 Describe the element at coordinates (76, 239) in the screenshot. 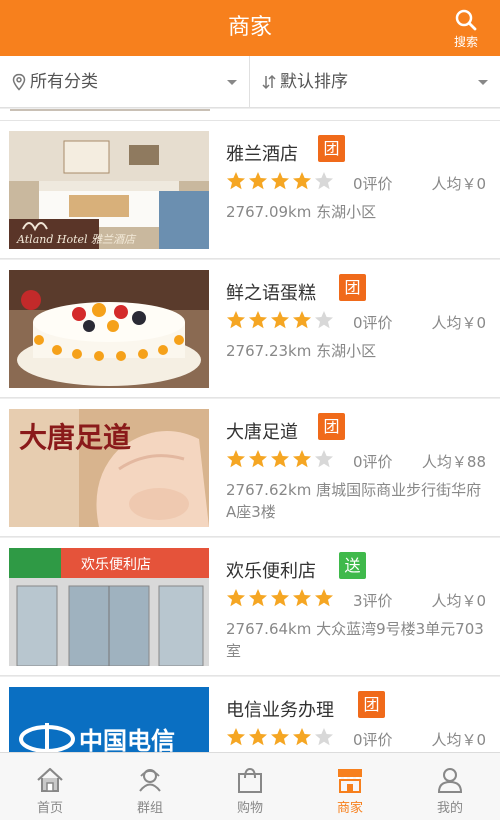

I see `hotel-image-text: Atland Hotel 雅兰酒店` at that location.